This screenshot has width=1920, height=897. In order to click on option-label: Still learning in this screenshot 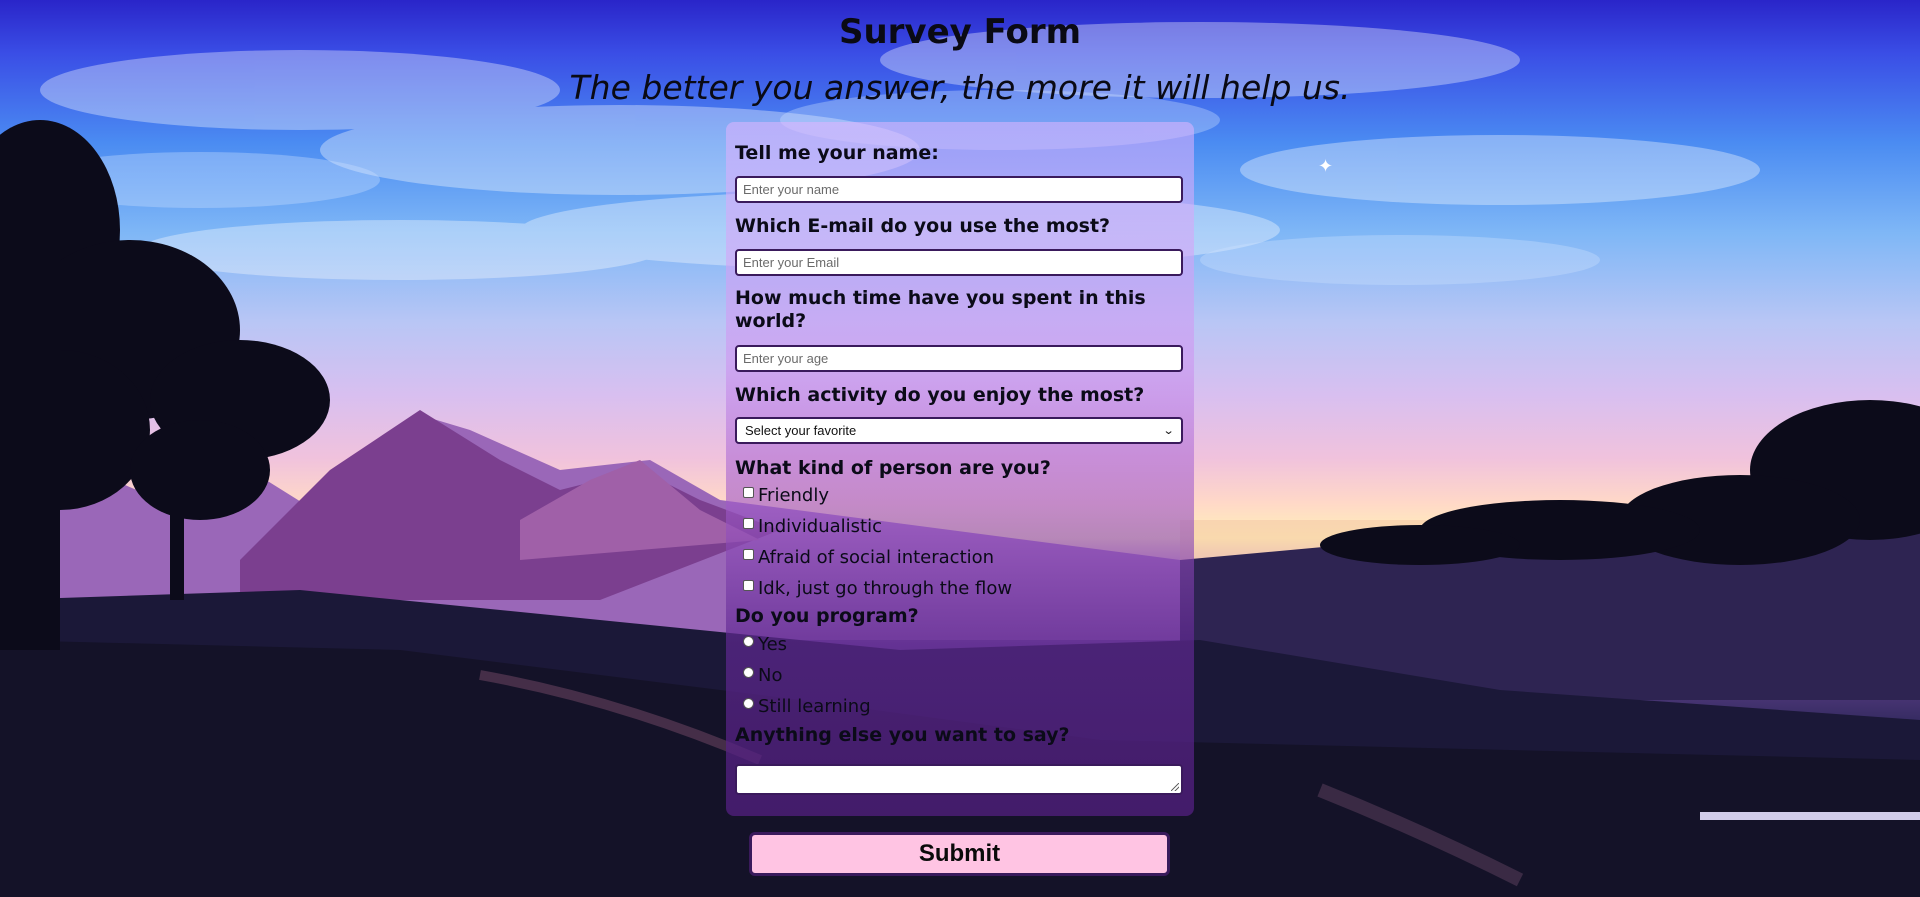, I will do `click(814, 706)`.